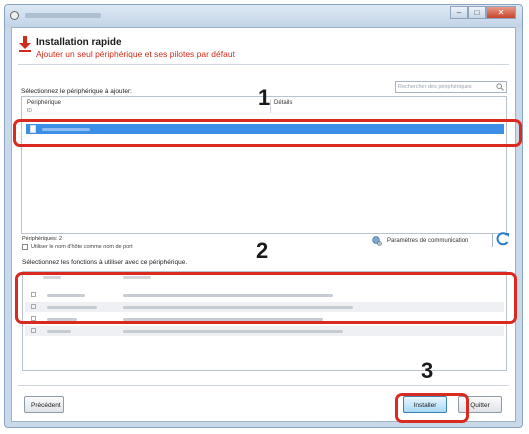 Image resolution: width=529 pixels, height=434 pixels. Describe the element at coordinates (29, 111) in the screenshot. I see `column-header-id: ID` at that location.